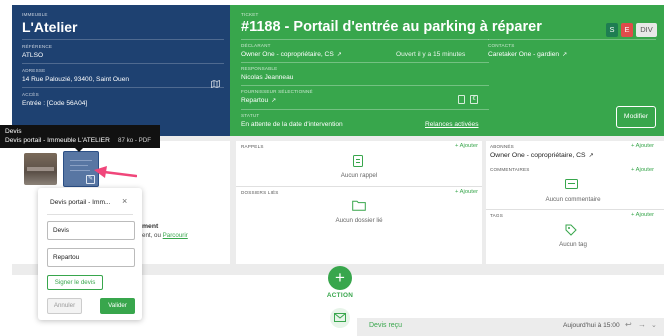 The width and height of the screenshot is (670, 336). I want to click on abonne-row: Owner One - copropriétaire, CS ↗, so click(542, 155).